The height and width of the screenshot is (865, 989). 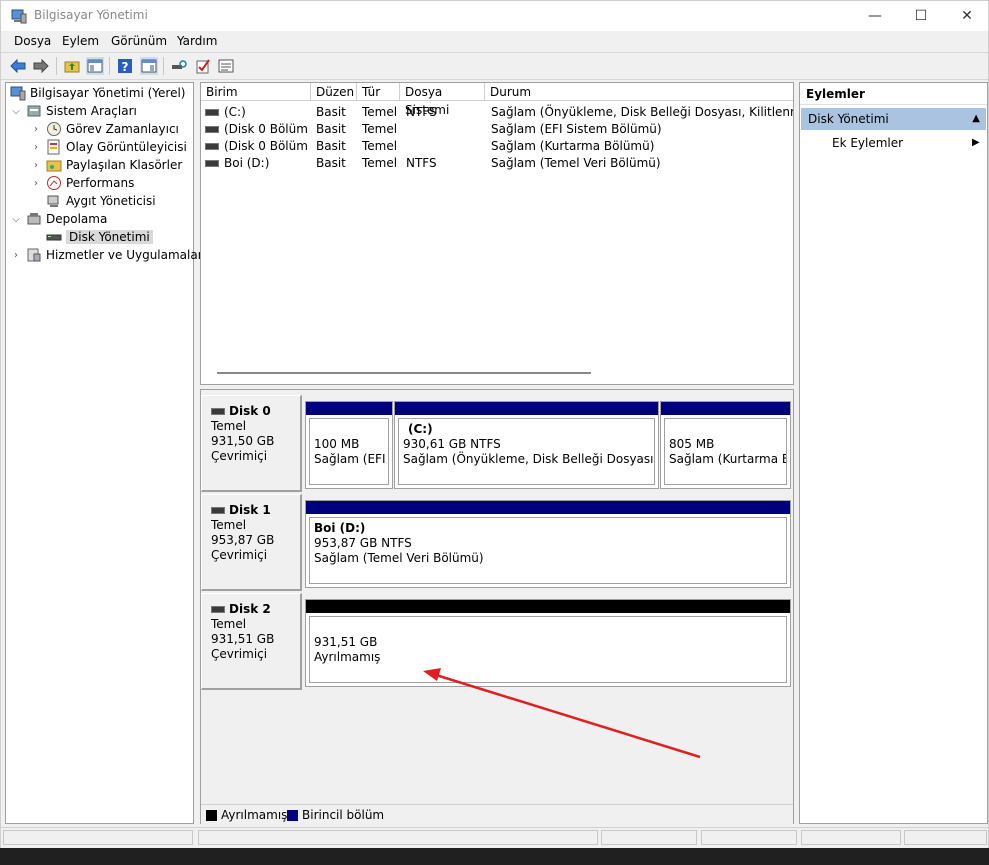 I want to click on up-folder-icon, so click(x=72, y=66).